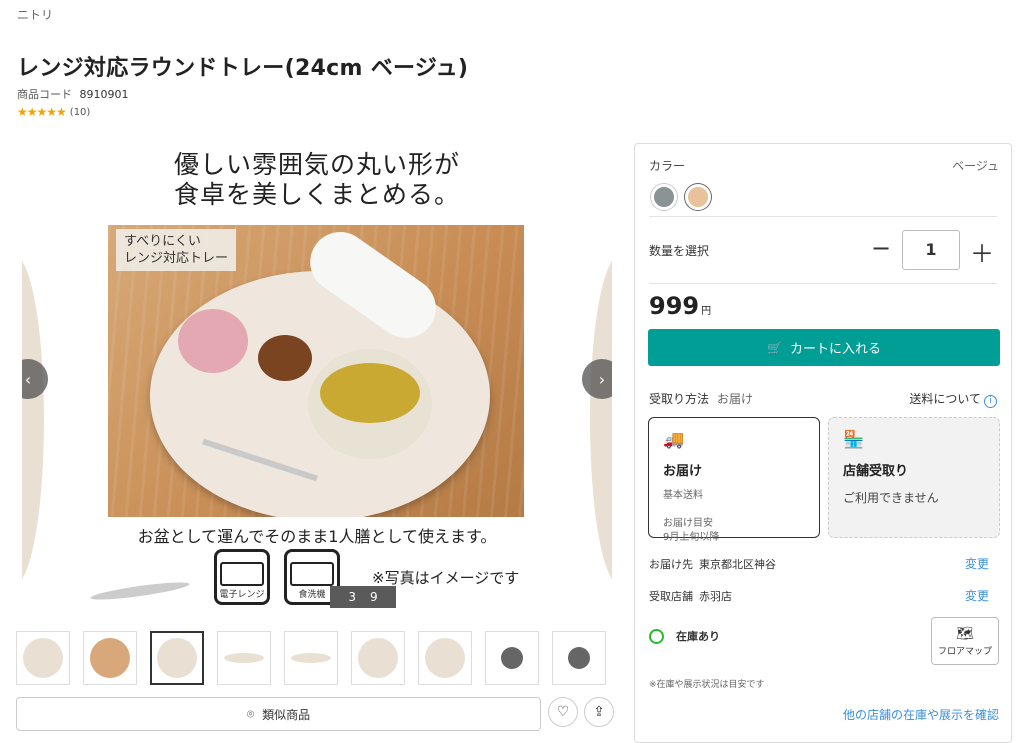  What do you see at coordinates (162, 241) in the screenshot?
I see `tag-line-1: すべりにくい` at bounding box center [162, 241].